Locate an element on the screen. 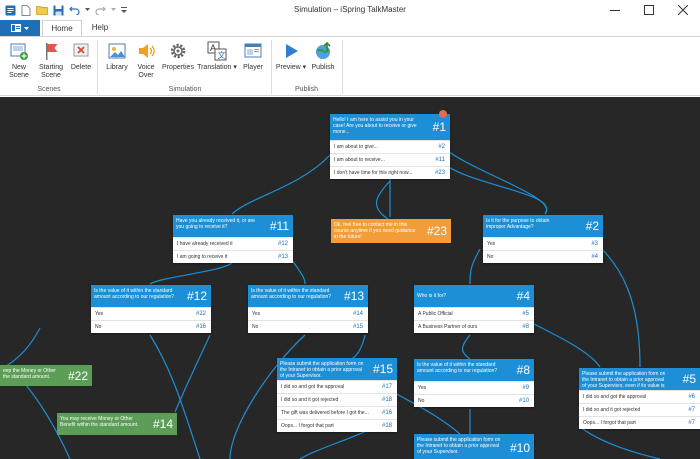 The image size is (700, 459). new-scene-button: New Scene is located at coordinates (19, 60).